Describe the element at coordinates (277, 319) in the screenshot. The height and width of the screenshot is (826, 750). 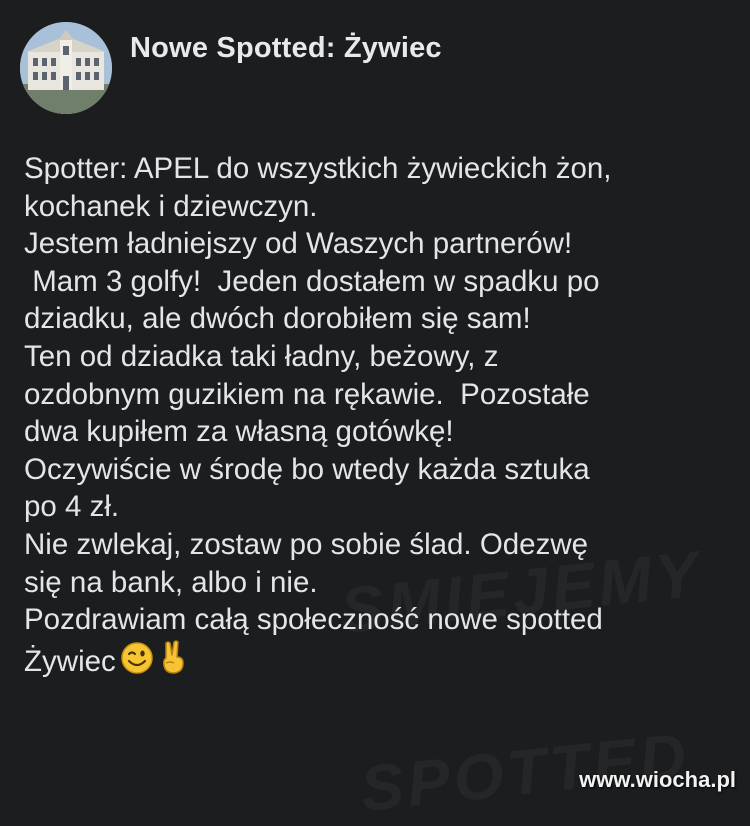
I see `post-text-line: dziadku, ale dwóch dorobiłem się sam!` at that location.